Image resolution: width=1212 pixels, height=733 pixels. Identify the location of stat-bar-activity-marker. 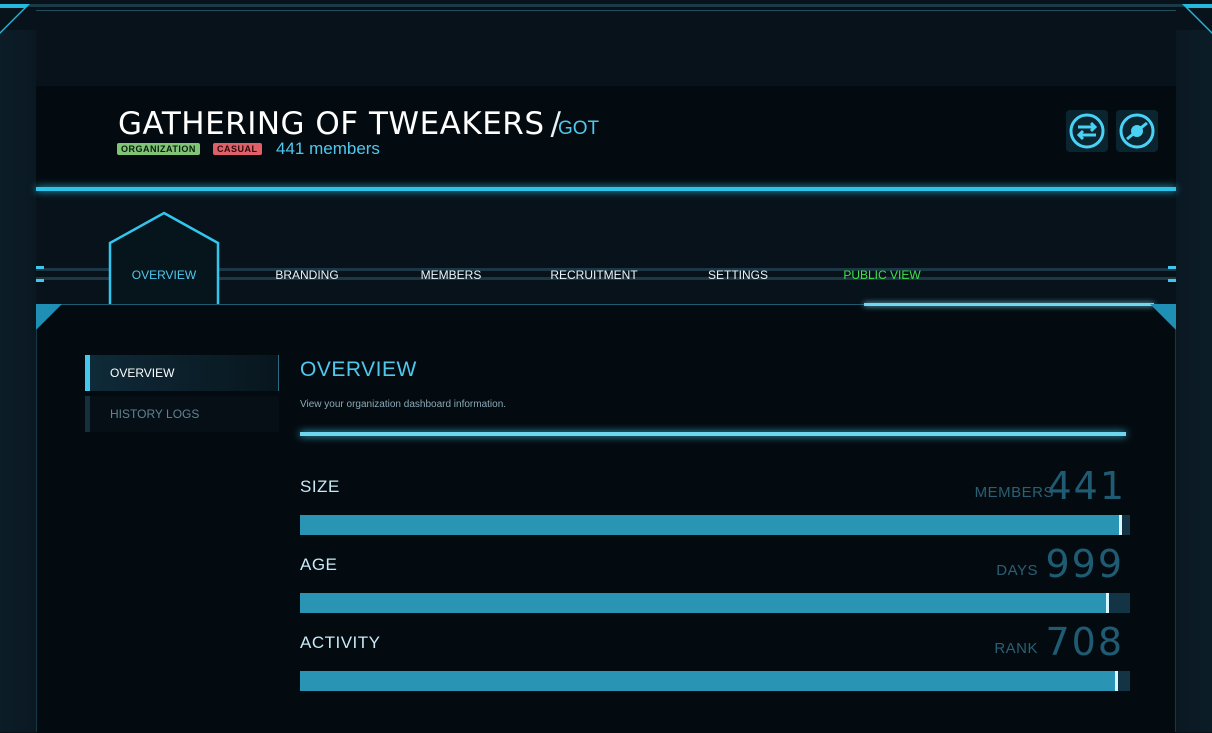
(1116, 681).